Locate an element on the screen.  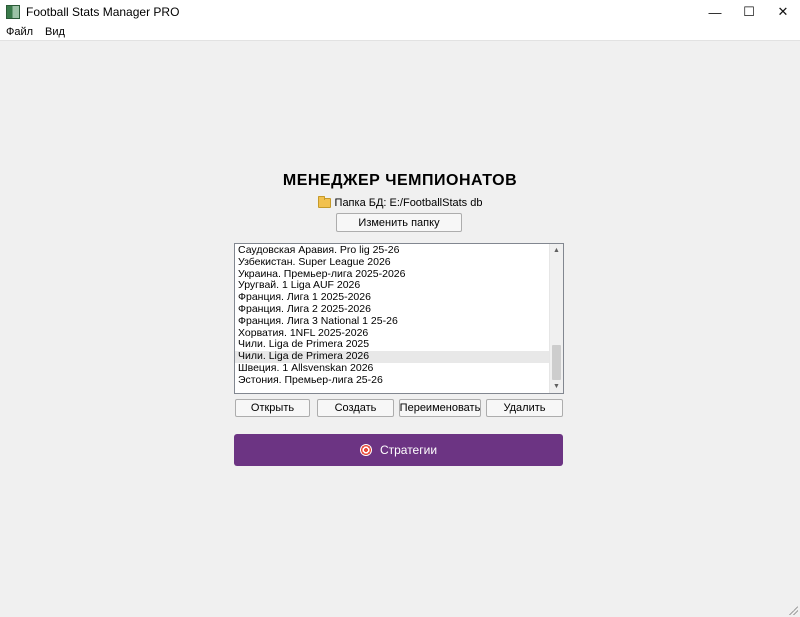
list-item: Узбекистан. Super League 2026 is located at coordinates (392, 262).